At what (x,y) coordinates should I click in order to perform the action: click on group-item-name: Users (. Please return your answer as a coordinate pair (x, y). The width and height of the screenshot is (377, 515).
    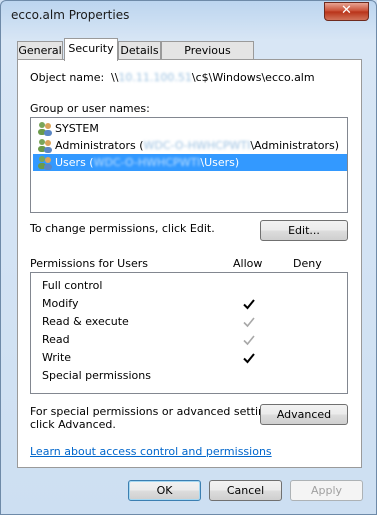
    Looking at the image, I should click on (74, 162).